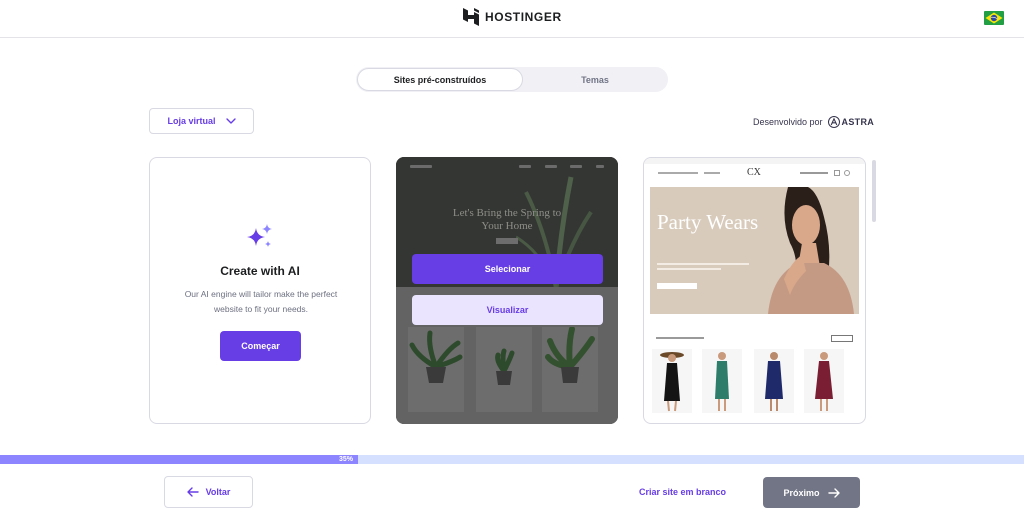 The height and width of the screenshot is (518, 1024). What do you see at coordinates (218, 492) in the screenshot?
I see `back-button-label: Voltar` at bounding box center [218, 492].